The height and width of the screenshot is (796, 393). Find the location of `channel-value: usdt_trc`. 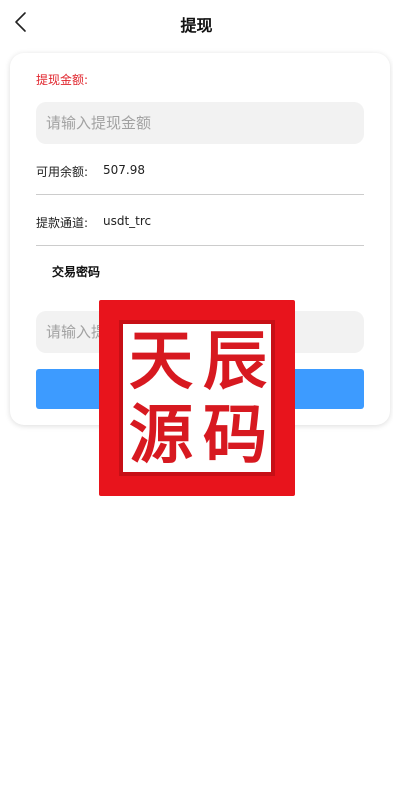

channel-value: usdt_trc is located at coordinates (127, 221).